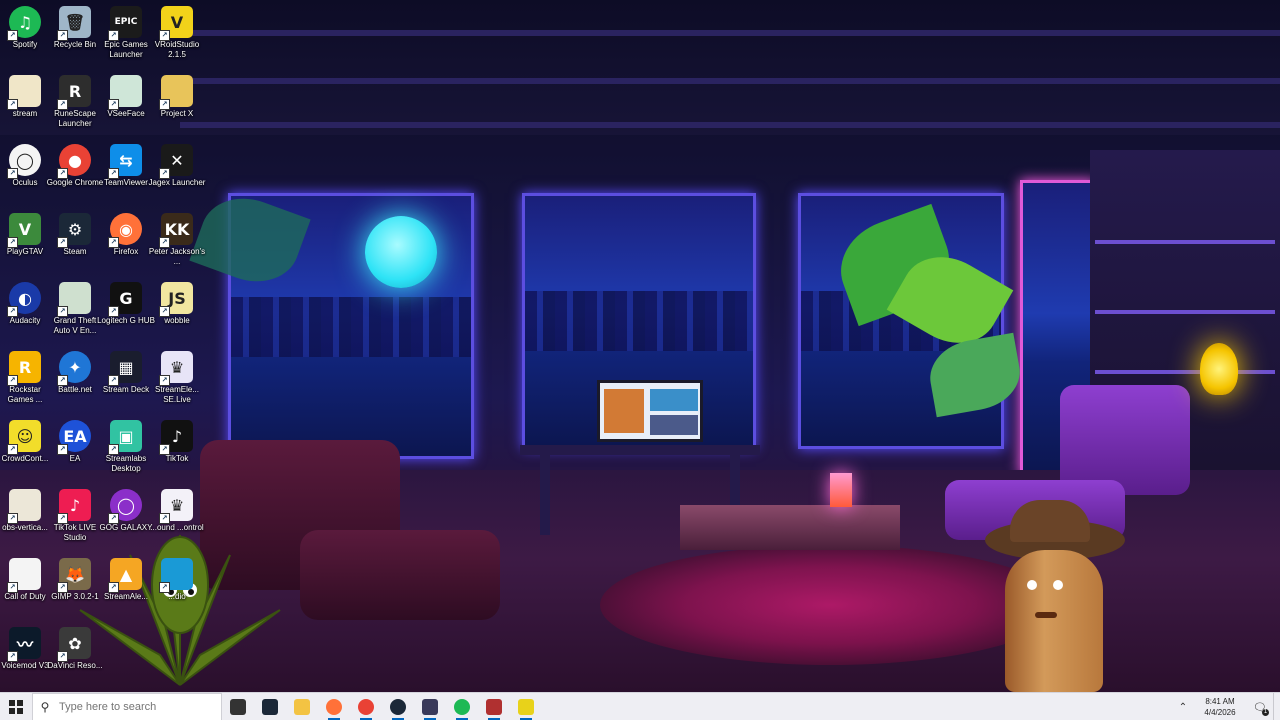 This screenshot has width=1280, height=720. I want to click on taskbar-app-task-view, so click(238, 706).